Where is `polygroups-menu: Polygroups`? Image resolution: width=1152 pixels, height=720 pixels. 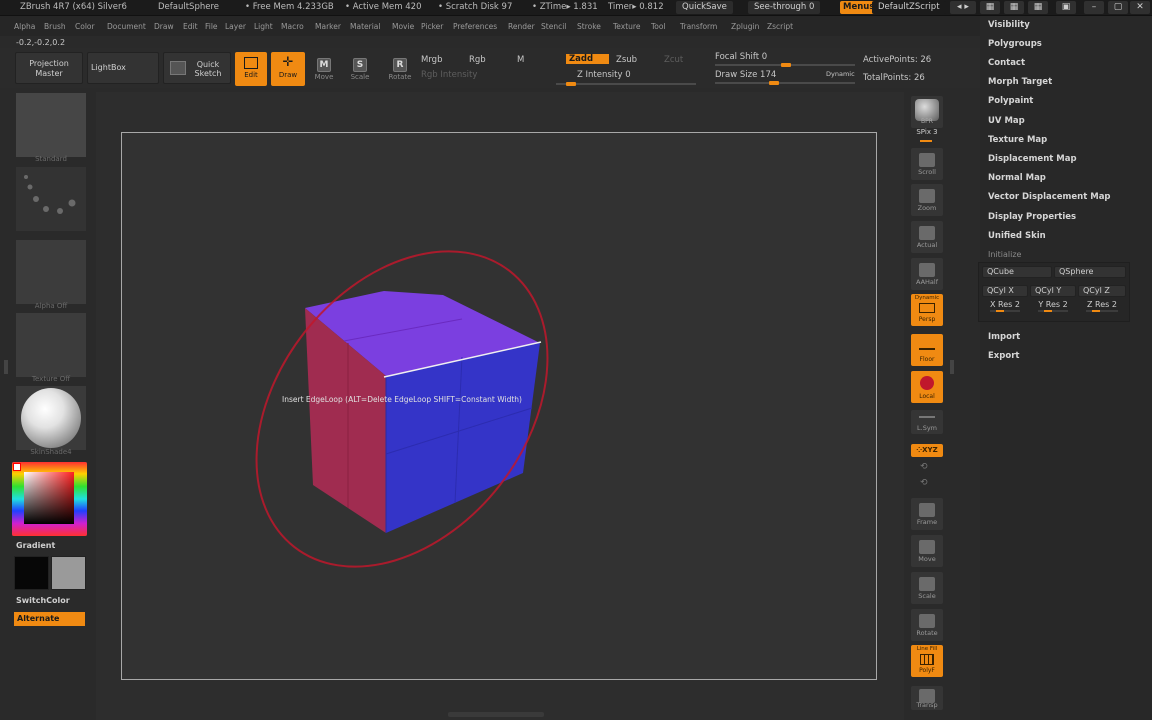
polygroups-menu: Polygroups is located at coordinates (1015, 44).